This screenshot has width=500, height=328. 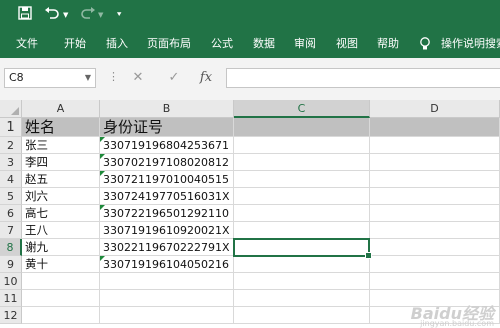 I want to click on cell-b8: 33022119670222791X, so click(x=167, y=247).